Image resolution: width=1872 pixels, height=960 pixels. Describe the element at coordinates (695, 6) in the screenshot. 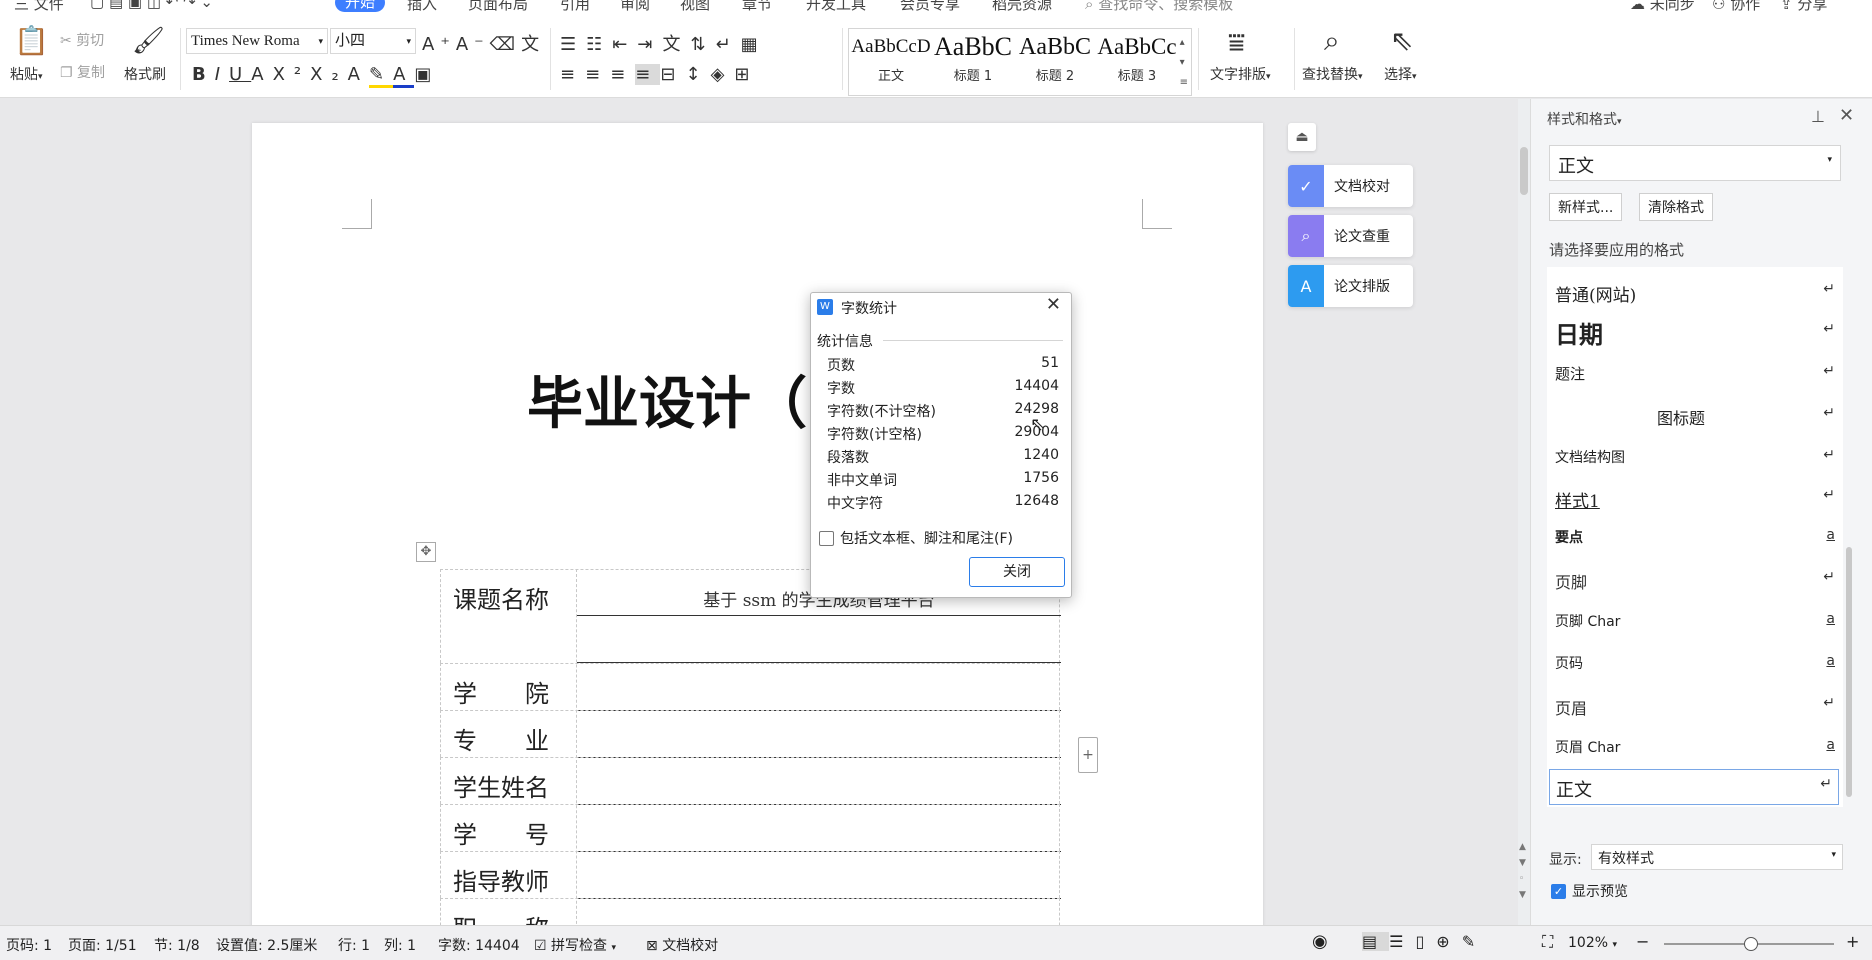

I see `tab-view: 视图` at that location.